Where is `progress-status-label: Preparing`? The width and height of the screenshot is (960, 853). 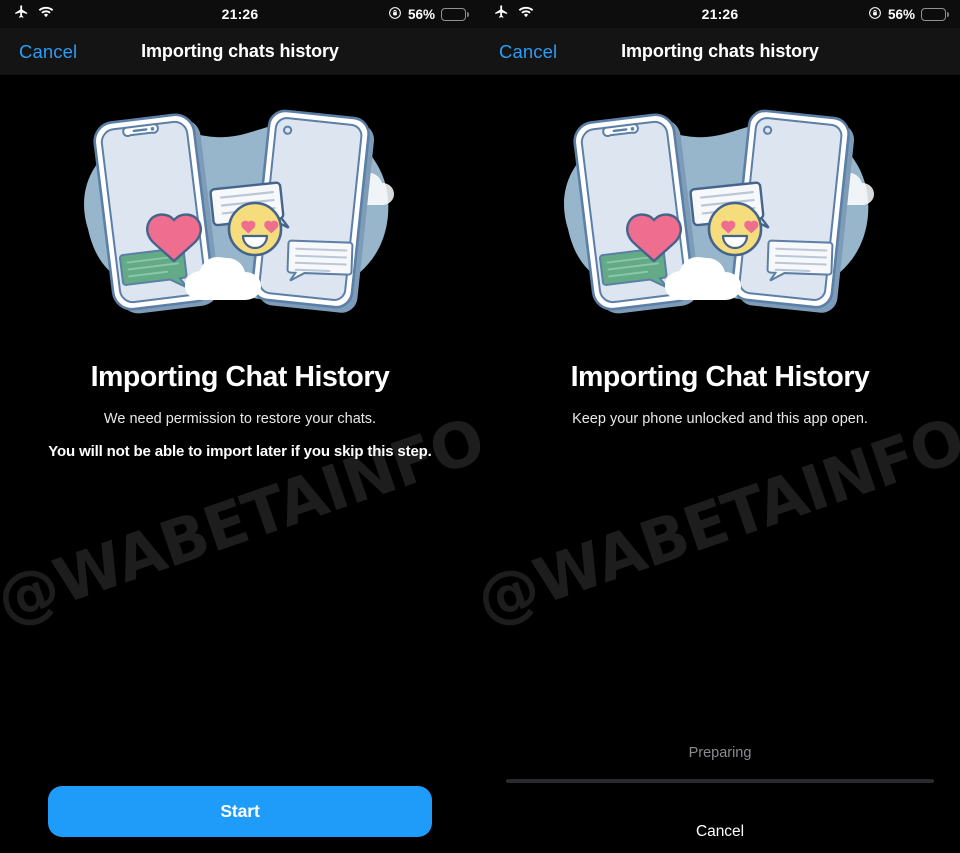 progress-status-label: Preparing is located at coordinates (720, 753).